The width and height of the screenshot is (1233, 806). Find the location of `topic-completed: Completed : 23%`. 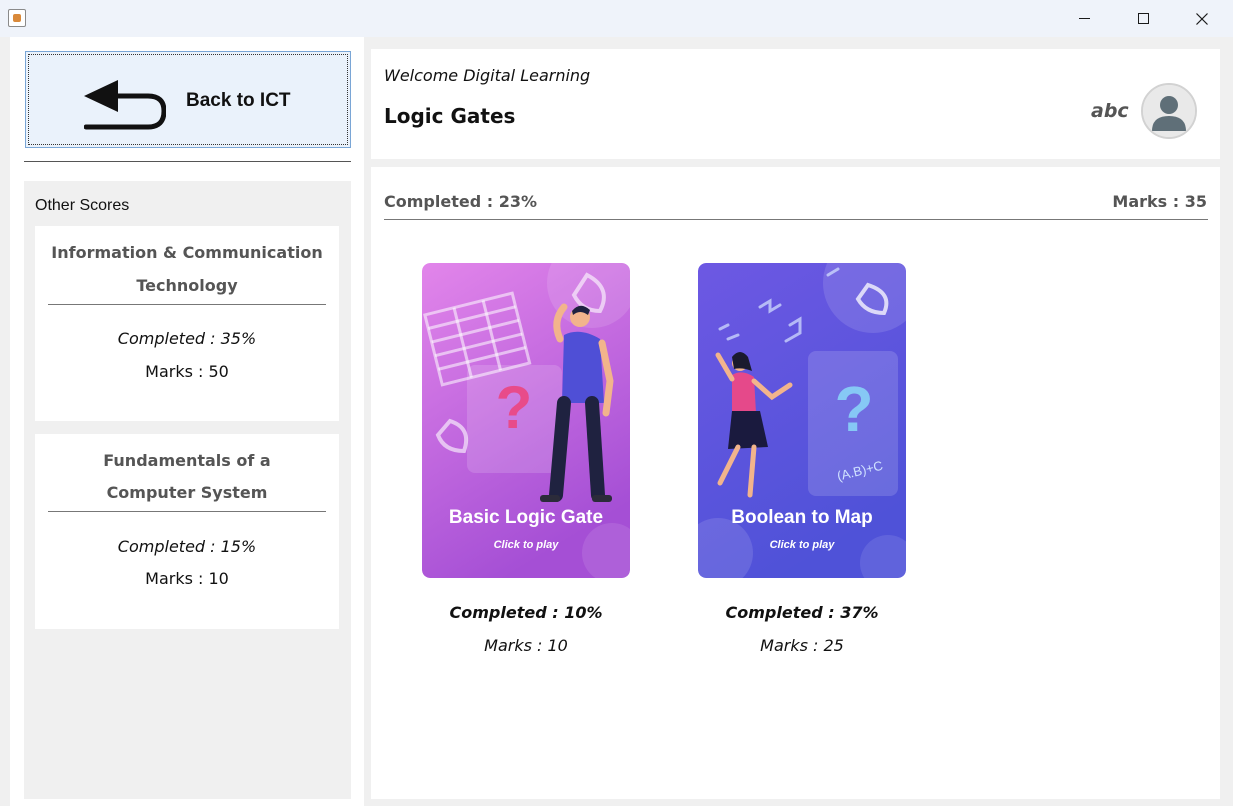

topic-completed: Completed : 23% is located at coordinates (460, 201).